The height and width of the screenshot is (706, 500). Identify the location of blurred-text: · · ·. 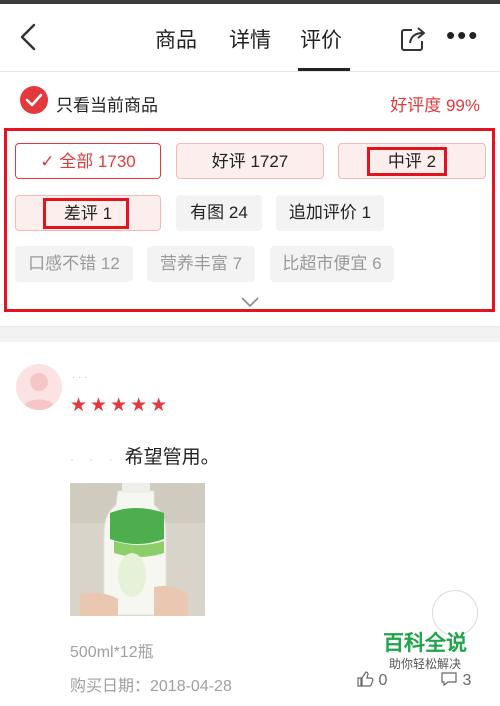
(94, 459).